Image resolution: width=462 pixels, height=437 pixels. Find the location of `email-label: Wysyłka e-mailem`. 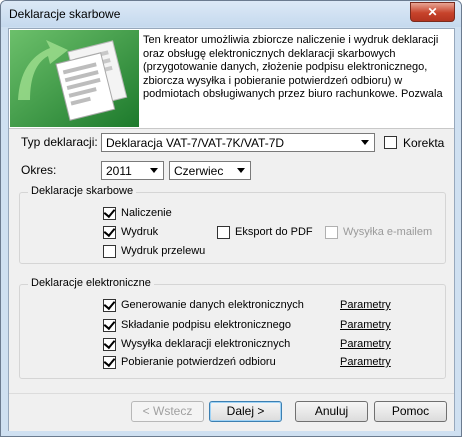

email-label: Wysyłka e-mailem is located at coordinates (388, 232).